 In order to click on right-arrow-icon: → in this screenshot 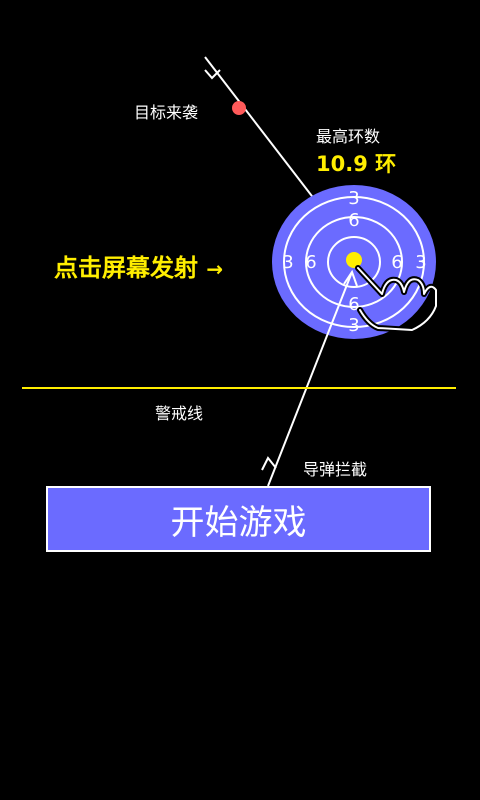, I will do `click(215, 269)`.